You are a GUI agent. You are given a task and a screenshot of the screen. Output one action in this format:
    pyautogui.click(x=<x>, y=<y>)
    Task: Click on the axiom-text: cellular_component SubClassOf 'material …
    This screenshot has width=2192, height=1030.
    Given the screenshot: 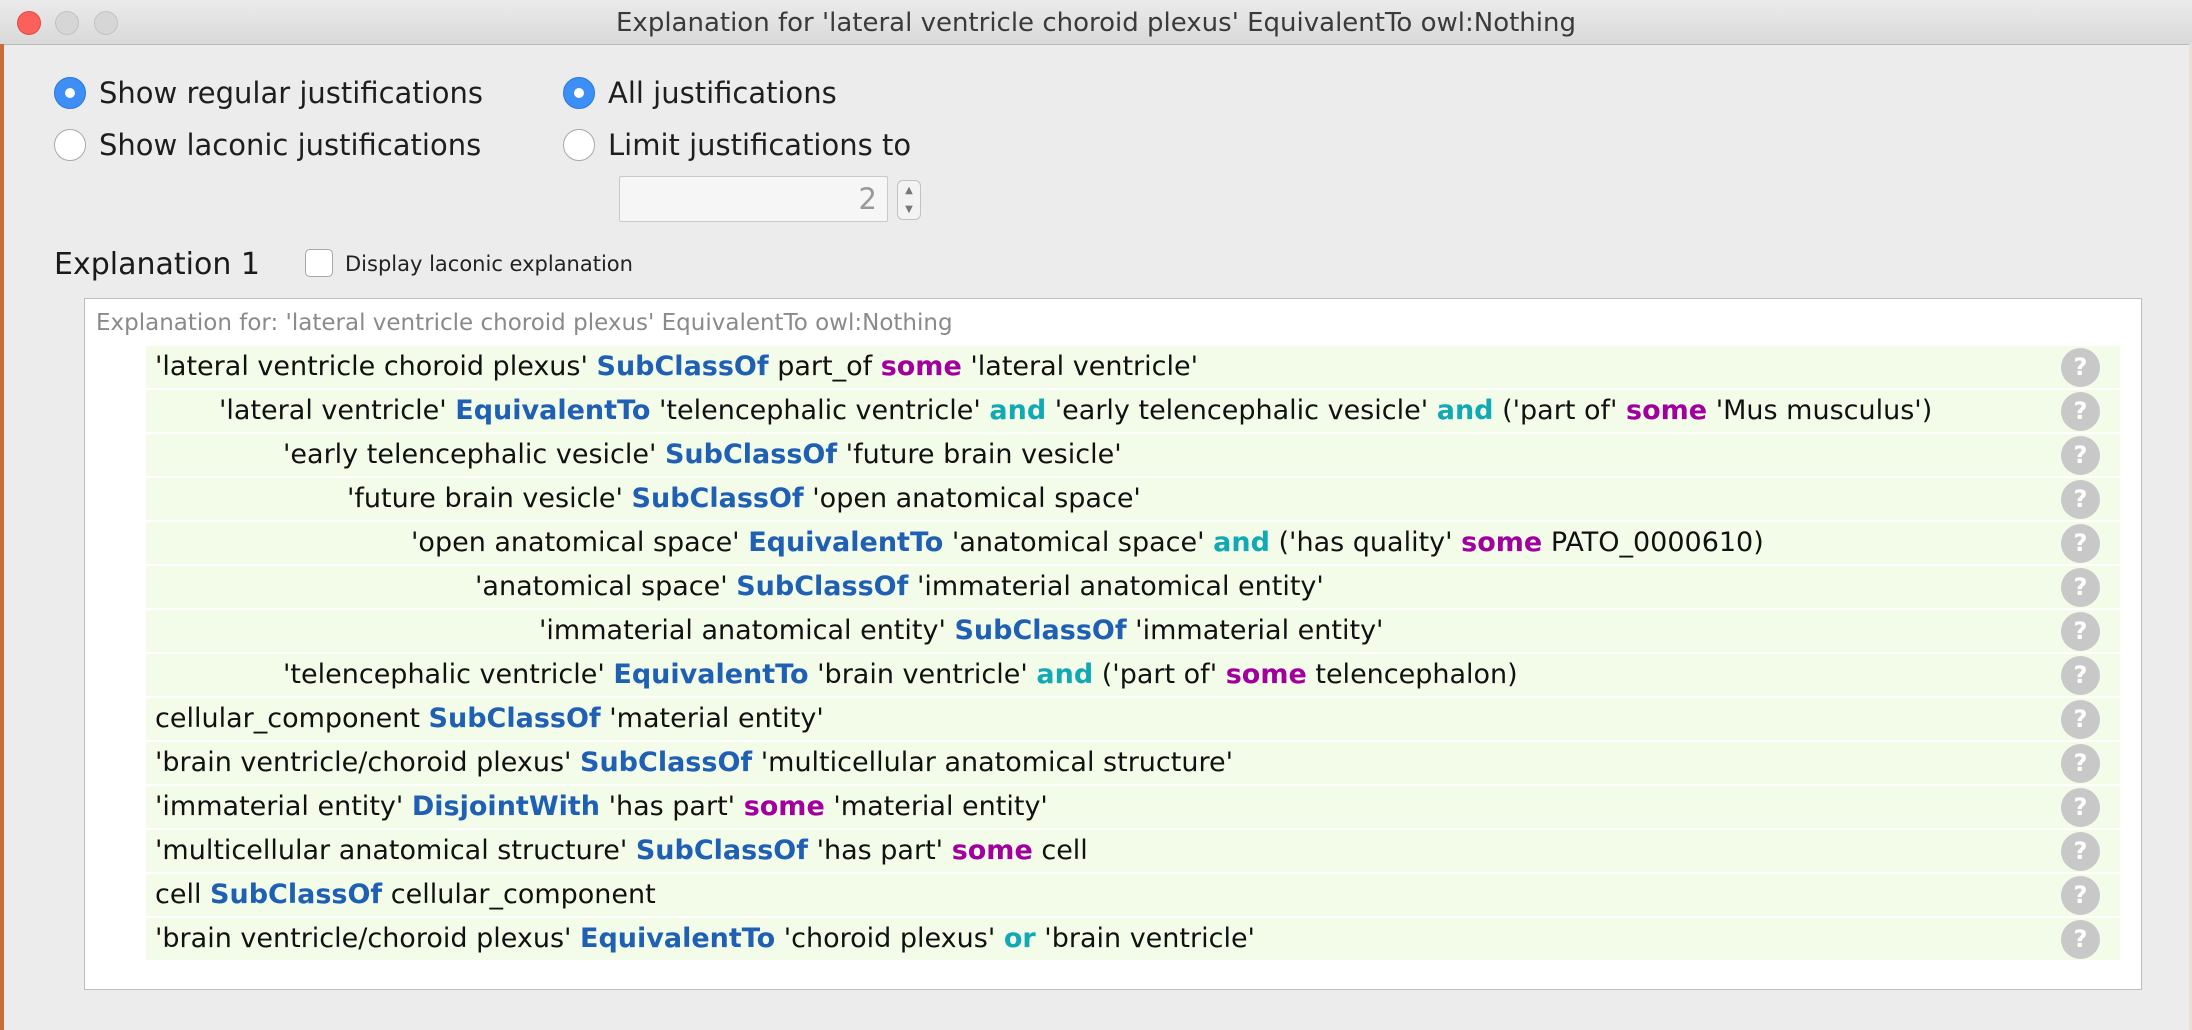 What is the action you would take?
    pyautogui.click(x=489, y=718)
    